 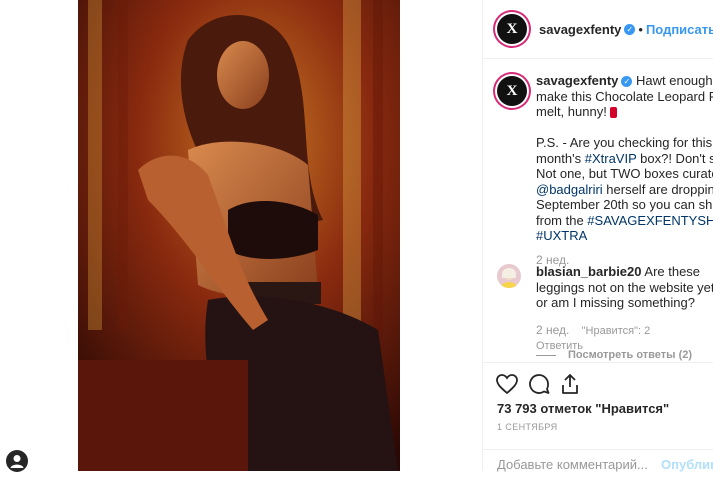 I want to click on heart-icon, so click(x=507, y=384).